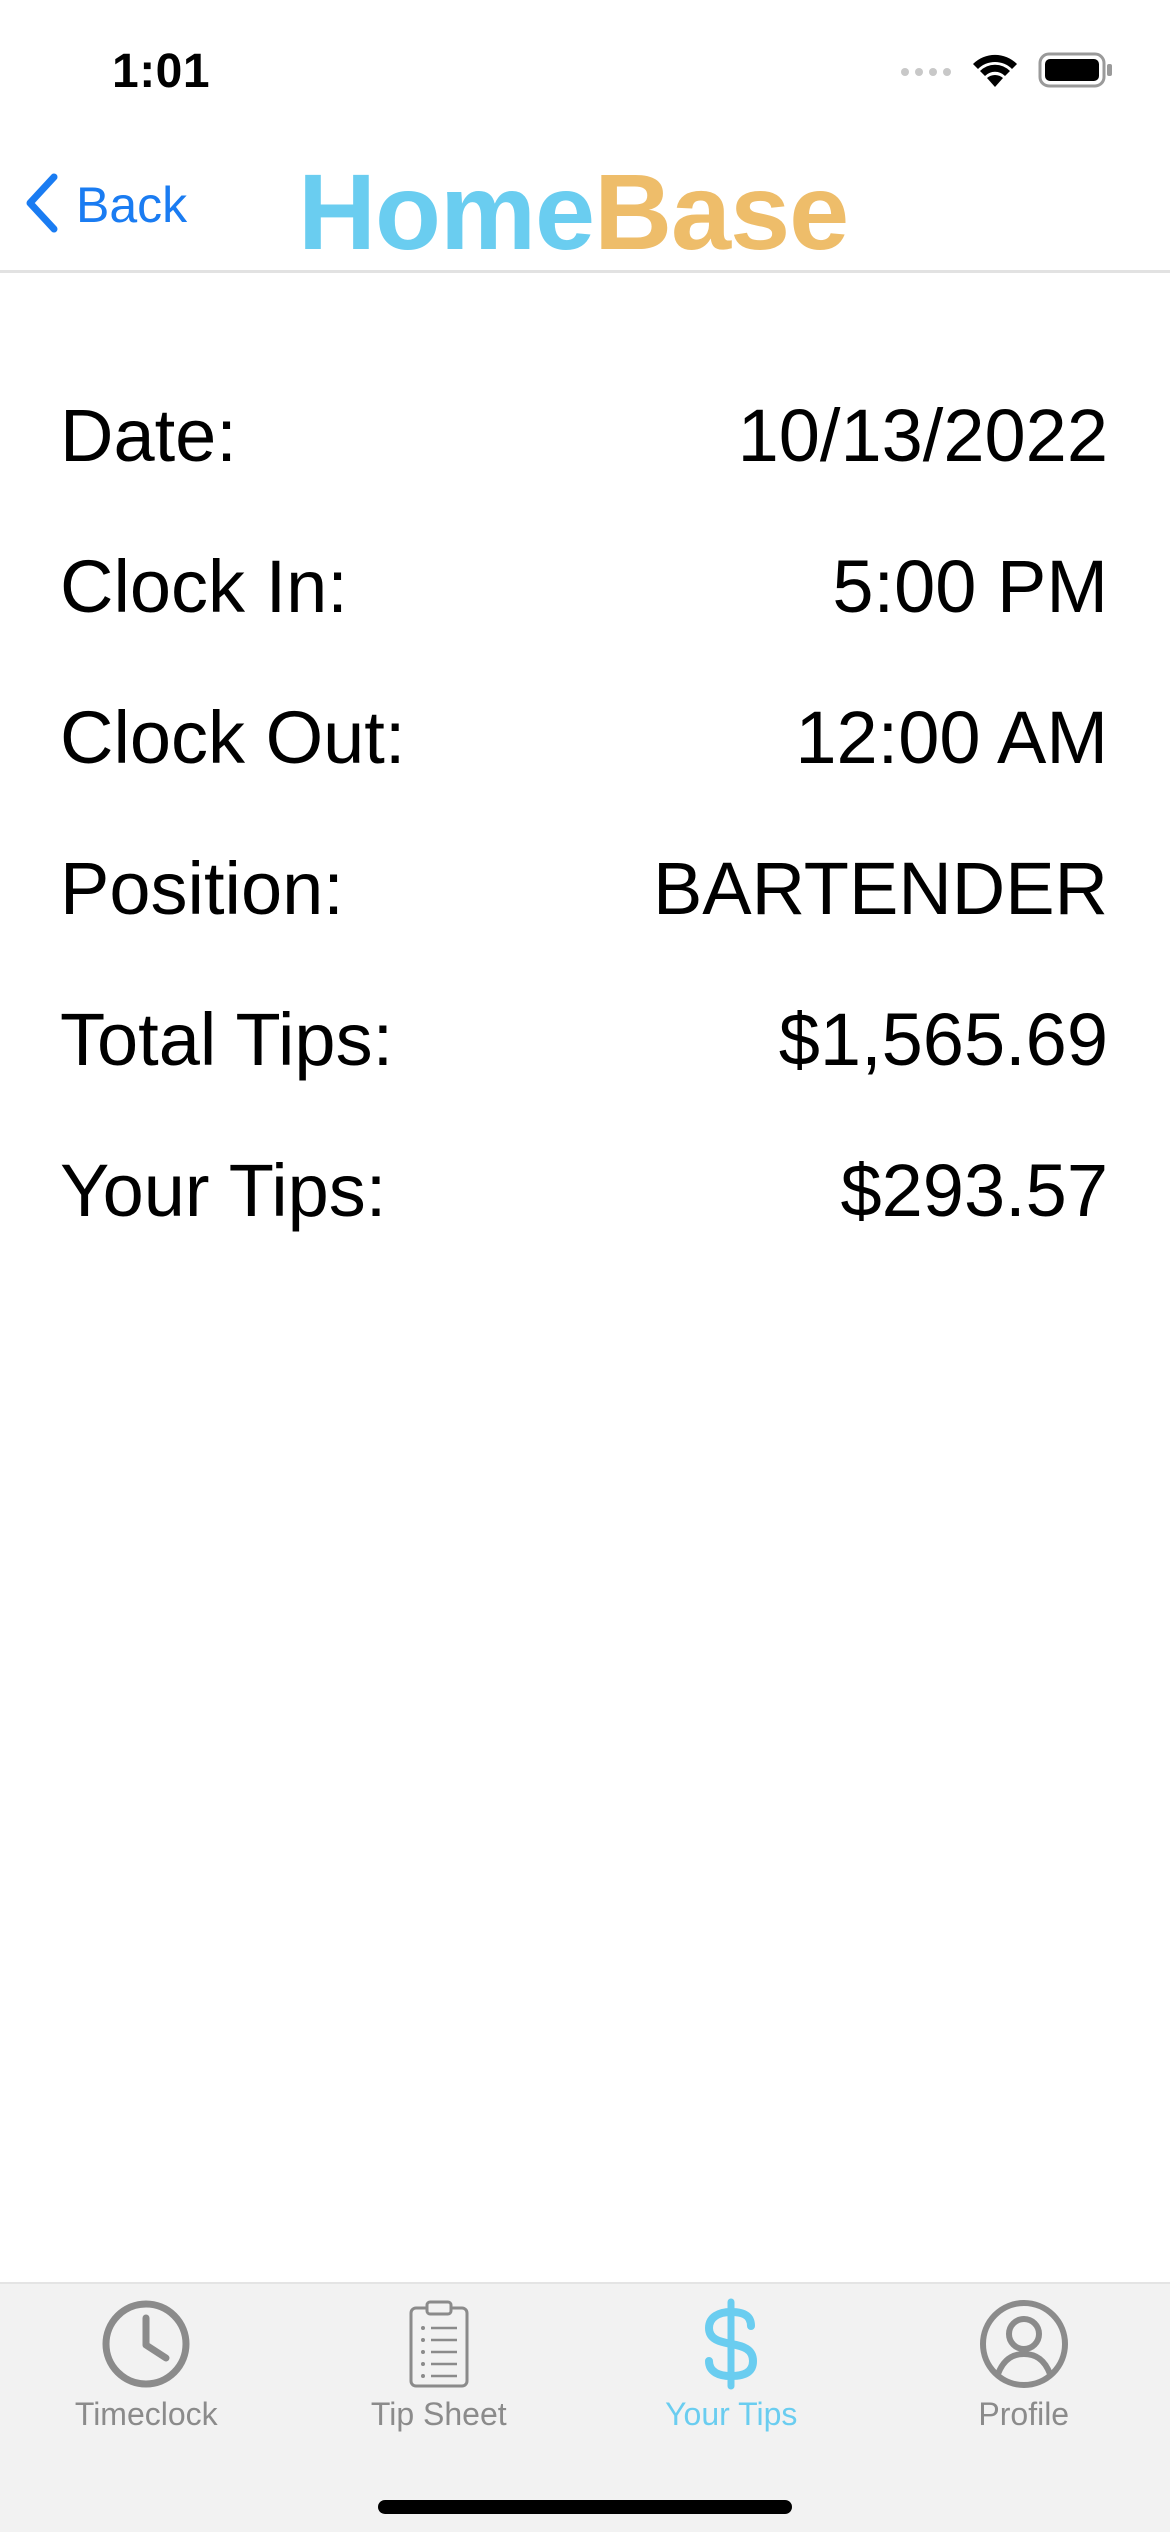  Describe the element at coordinates (926, 72) in the screenshot. I see `cellular-signal-icon` at that location.